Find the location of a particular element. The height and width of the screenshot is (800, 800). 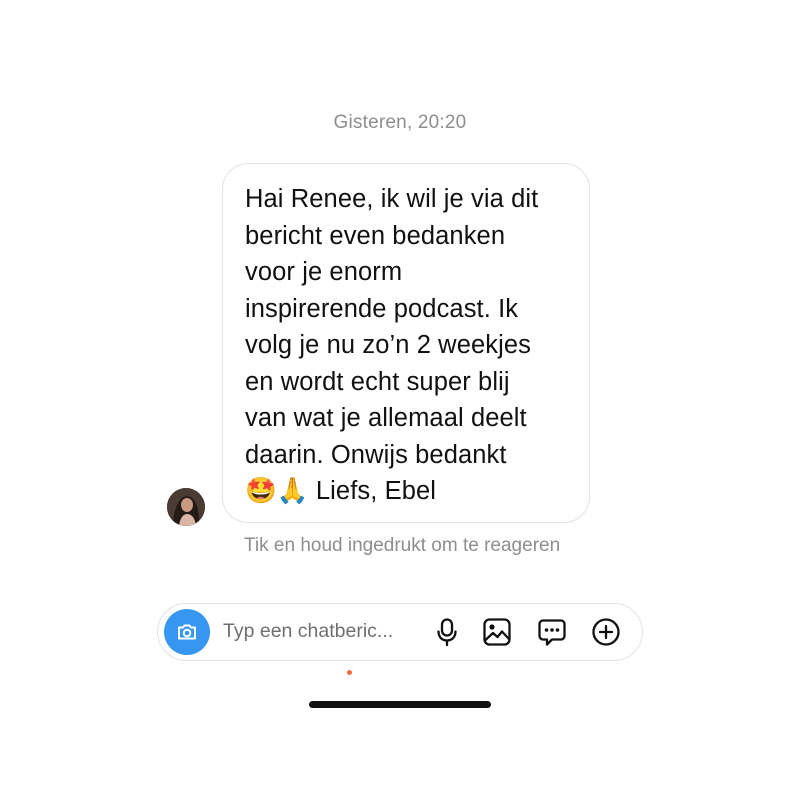

reaction-hint: Tik en houd ingedrukt om te reageren is located at coordinates (402, 545).